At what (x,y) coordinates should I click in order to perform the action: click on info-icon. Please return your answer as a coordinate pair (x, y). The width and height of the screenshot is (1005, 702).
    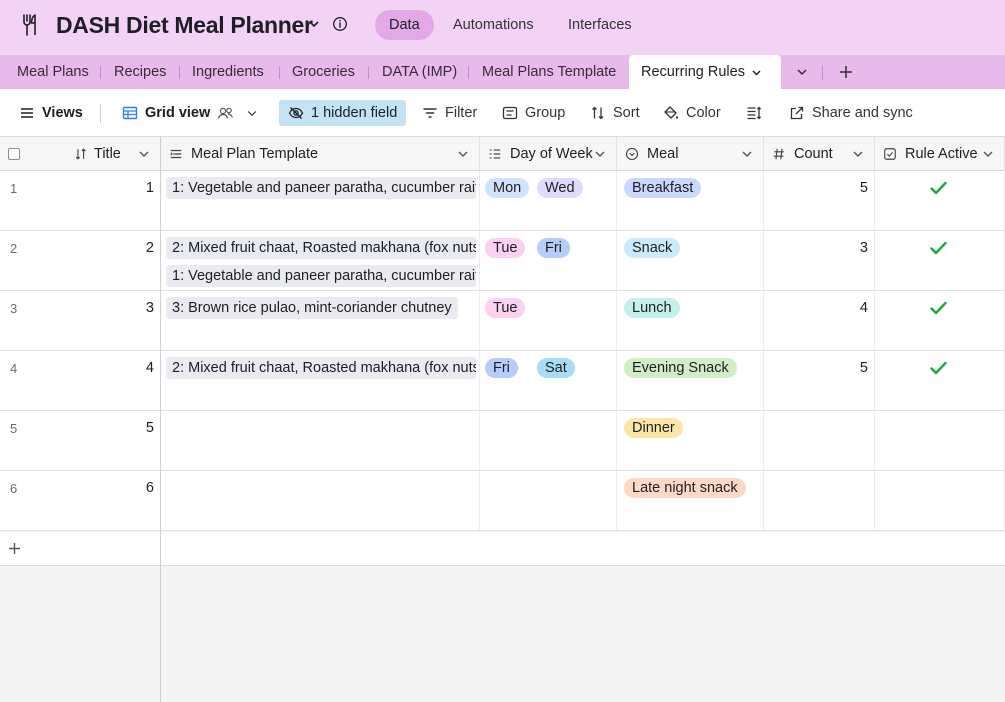
    Looking at the image, I should click on (340, 24).